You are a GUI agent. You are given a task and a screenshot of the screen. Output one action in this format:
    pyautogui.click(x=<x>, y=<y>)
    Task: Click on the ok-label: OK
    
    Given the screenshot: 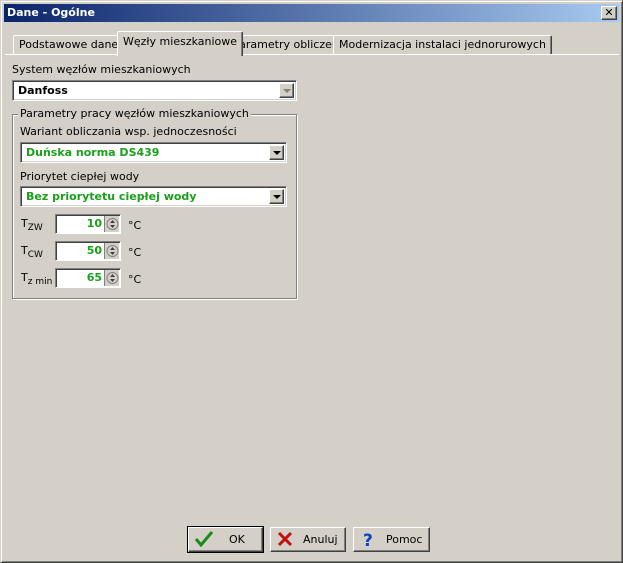 What is the action you would take?
    pyautogui.click(x=237, y=539)
    